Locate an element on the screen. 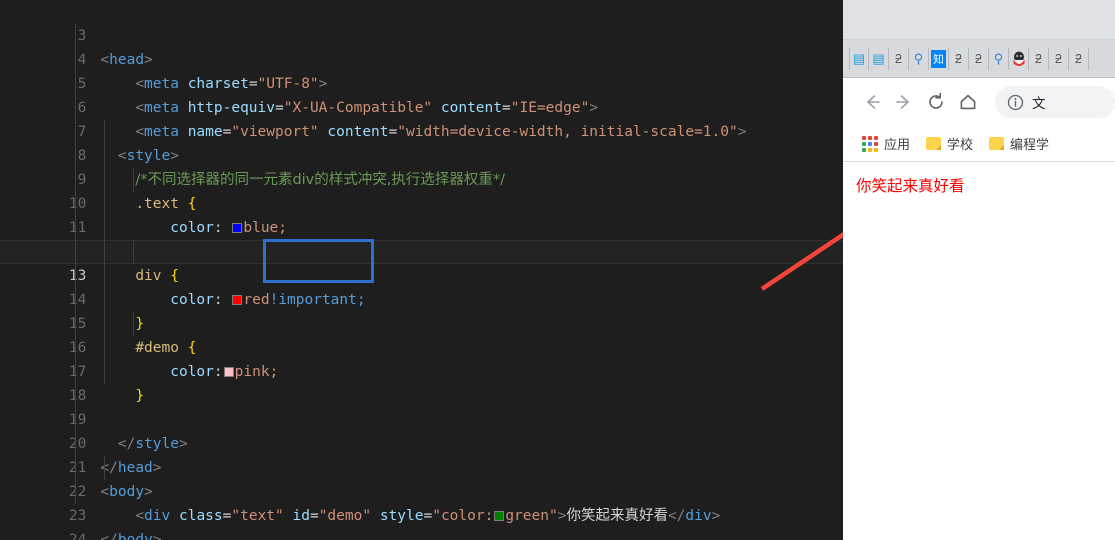  search-2-icon: ⚲ is located at coordinates (999, 58).